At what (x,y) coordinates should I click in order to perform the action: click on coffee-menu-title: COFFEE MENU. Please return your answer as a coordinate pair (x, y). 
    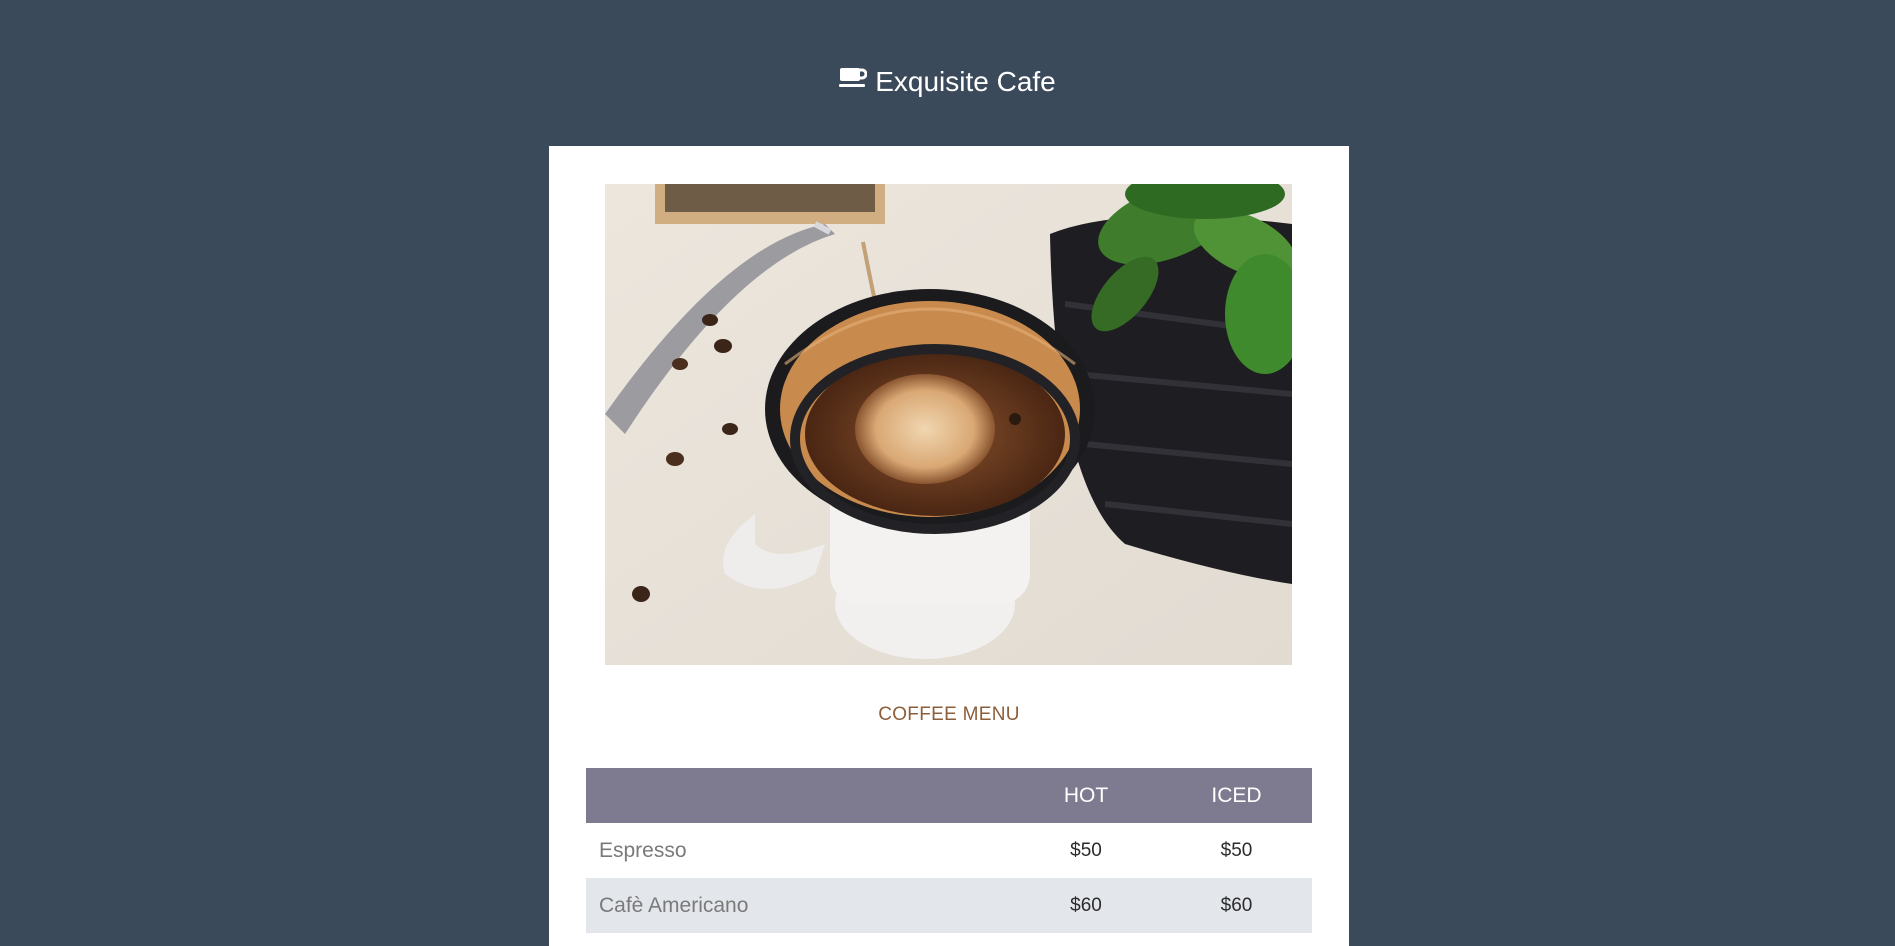
    Looking at the image, I should click on (949, 714).